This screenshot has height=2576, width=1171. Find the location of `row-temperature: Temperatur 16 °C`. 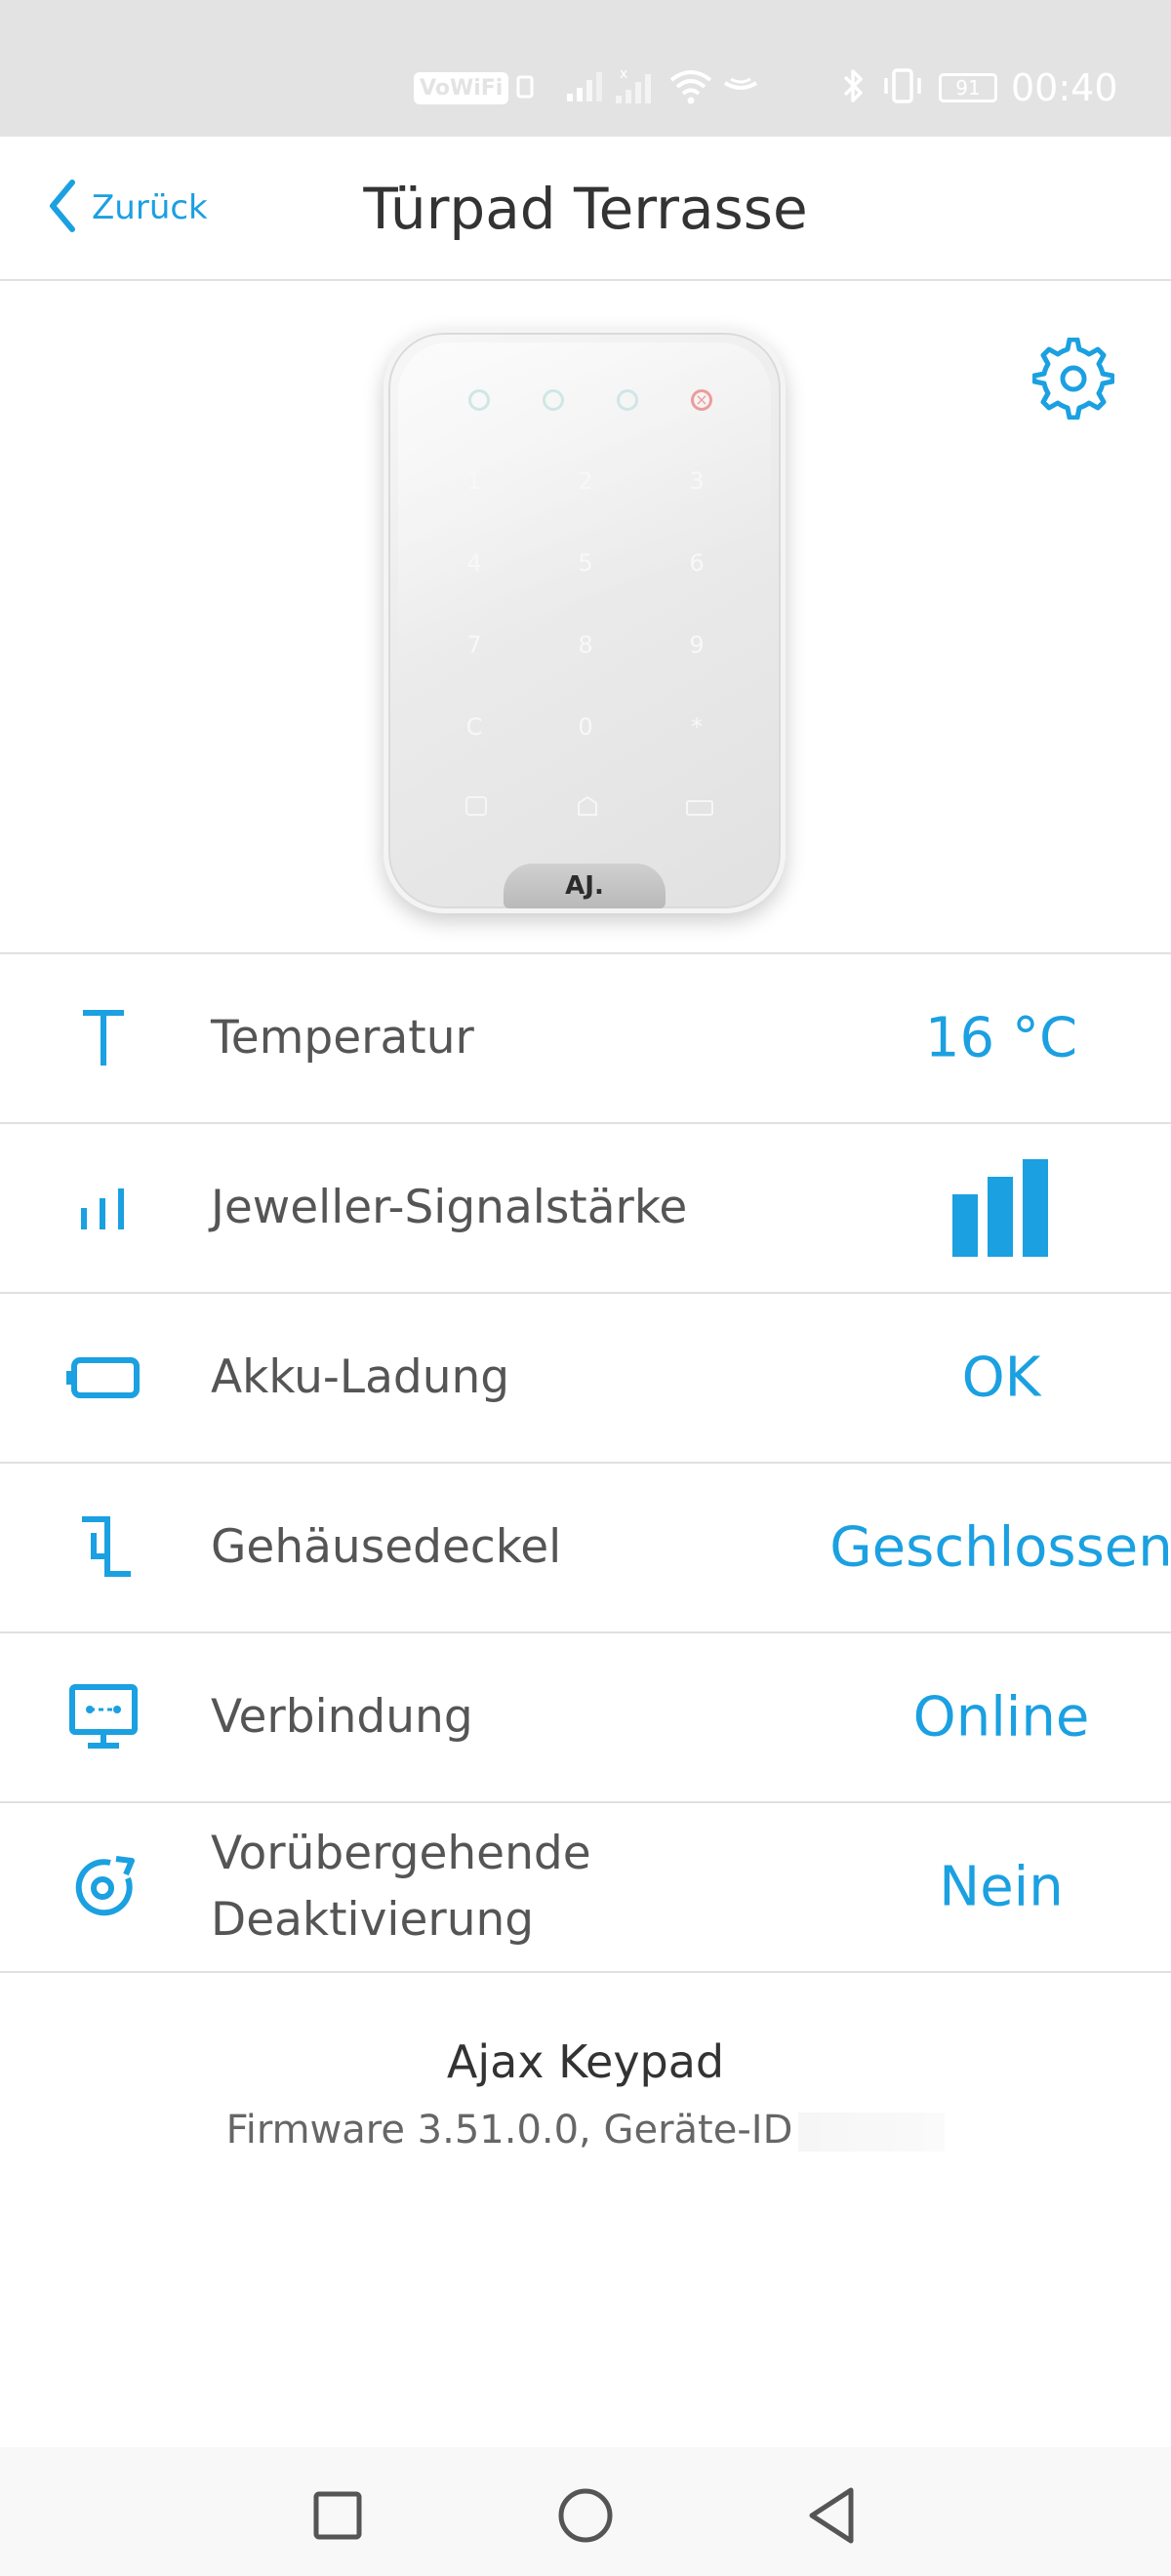

row-temperature: Temperatur 16 °C is located at coordinates (585, 1039).